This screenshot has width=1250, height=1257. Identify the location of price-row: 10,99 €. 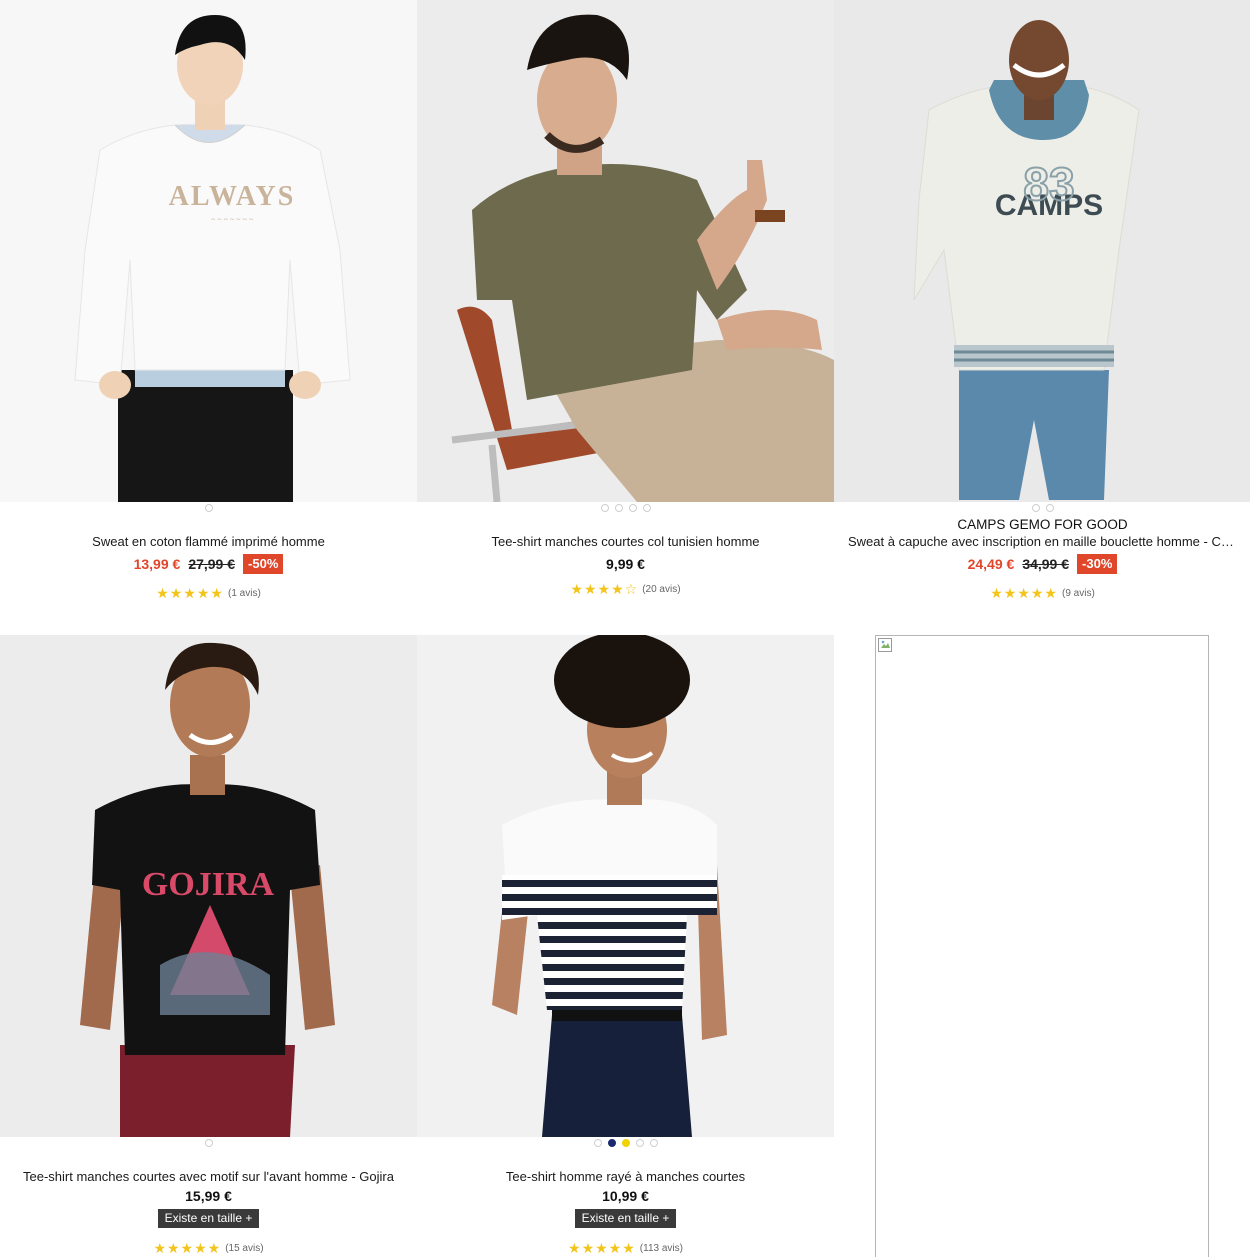
(625, 1196).